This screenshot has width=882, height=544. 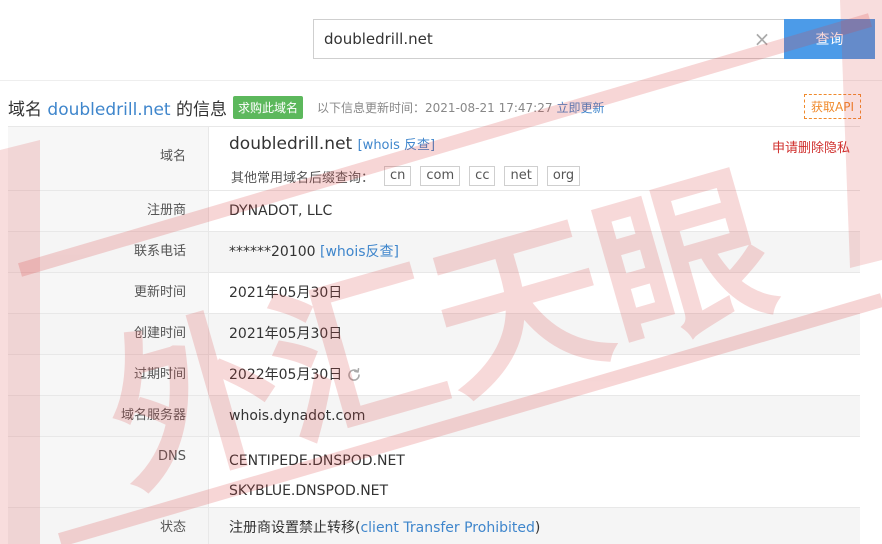 I want to click on get-api-button: 获取API, so click(x=832, y=106).